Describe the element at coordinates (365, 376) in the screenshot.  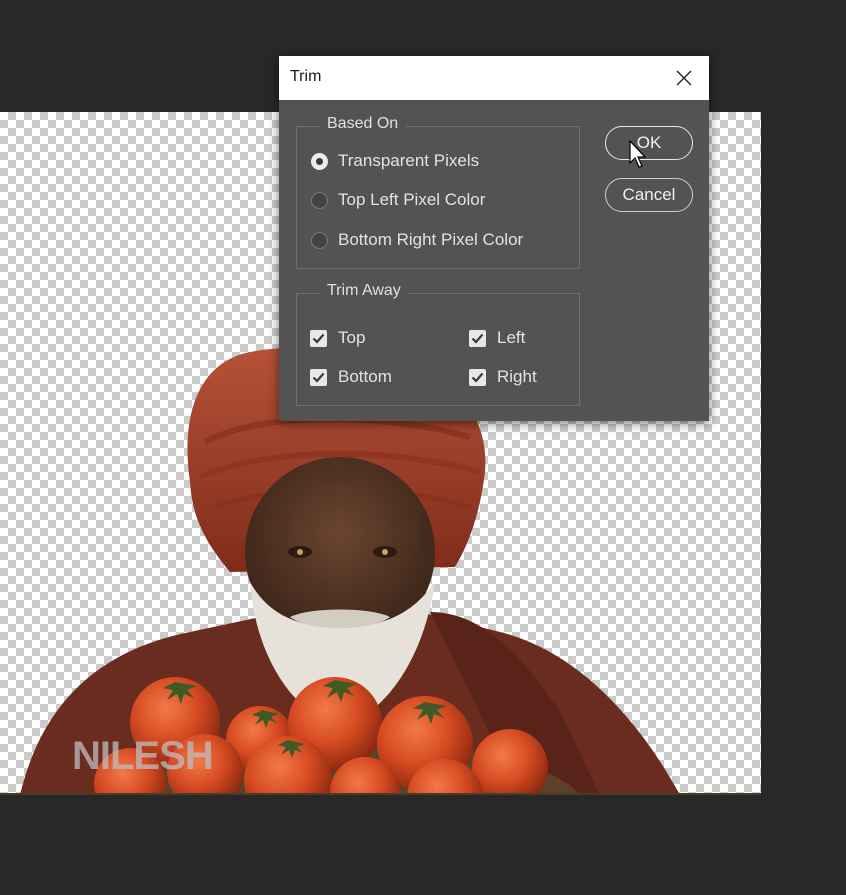
I see `checkbox-label: Bottom` at that location.